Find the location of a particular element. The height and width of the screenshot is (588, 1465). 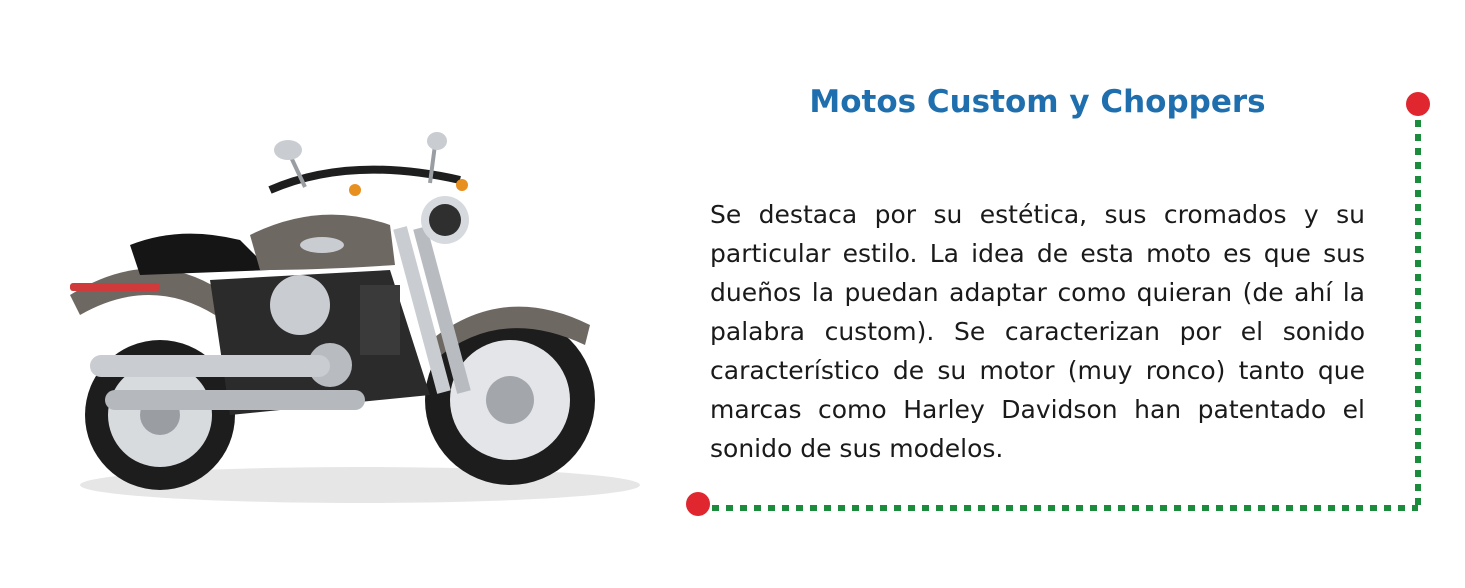

red-dot-top-icon is located at coordinates (1418, 104).